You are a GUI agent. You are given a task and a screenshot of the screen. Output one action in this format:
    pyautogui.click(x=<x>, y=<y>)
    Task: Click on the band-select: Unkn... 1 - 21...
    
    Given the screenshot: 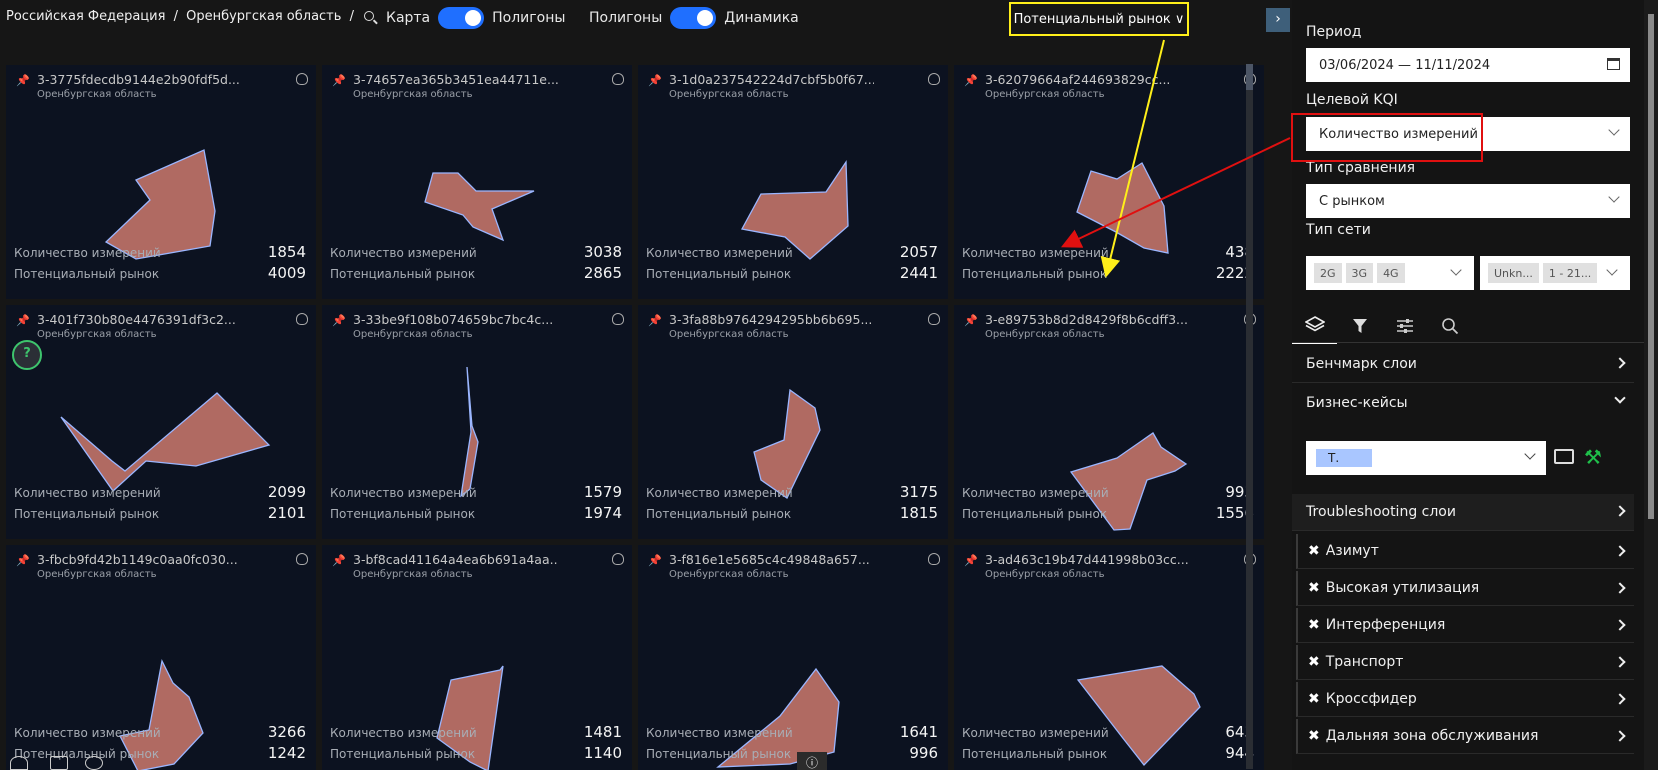 What is the action you would take?
    pyautogui.click(x=1555, y=273)
    